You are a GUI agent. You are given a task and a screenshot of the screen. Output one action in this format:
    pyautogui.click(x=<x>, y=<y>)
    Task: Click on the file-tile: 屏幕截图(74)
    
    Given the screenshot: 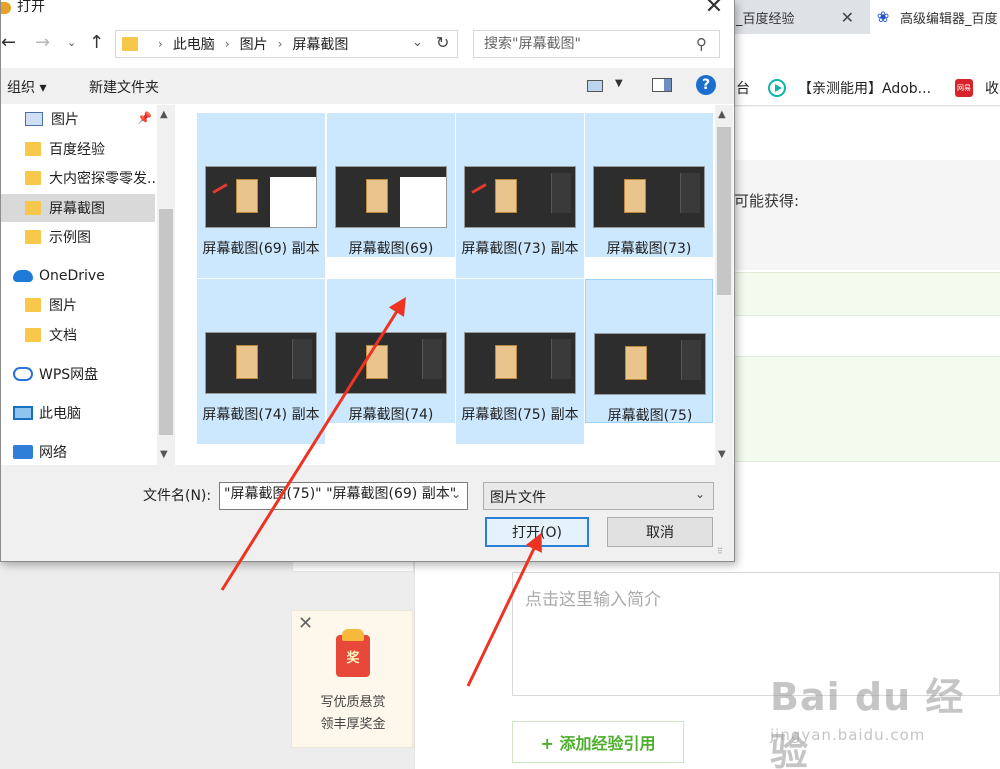 What is the action you would take?
    pyautogui.click(x=391, y=351)
    